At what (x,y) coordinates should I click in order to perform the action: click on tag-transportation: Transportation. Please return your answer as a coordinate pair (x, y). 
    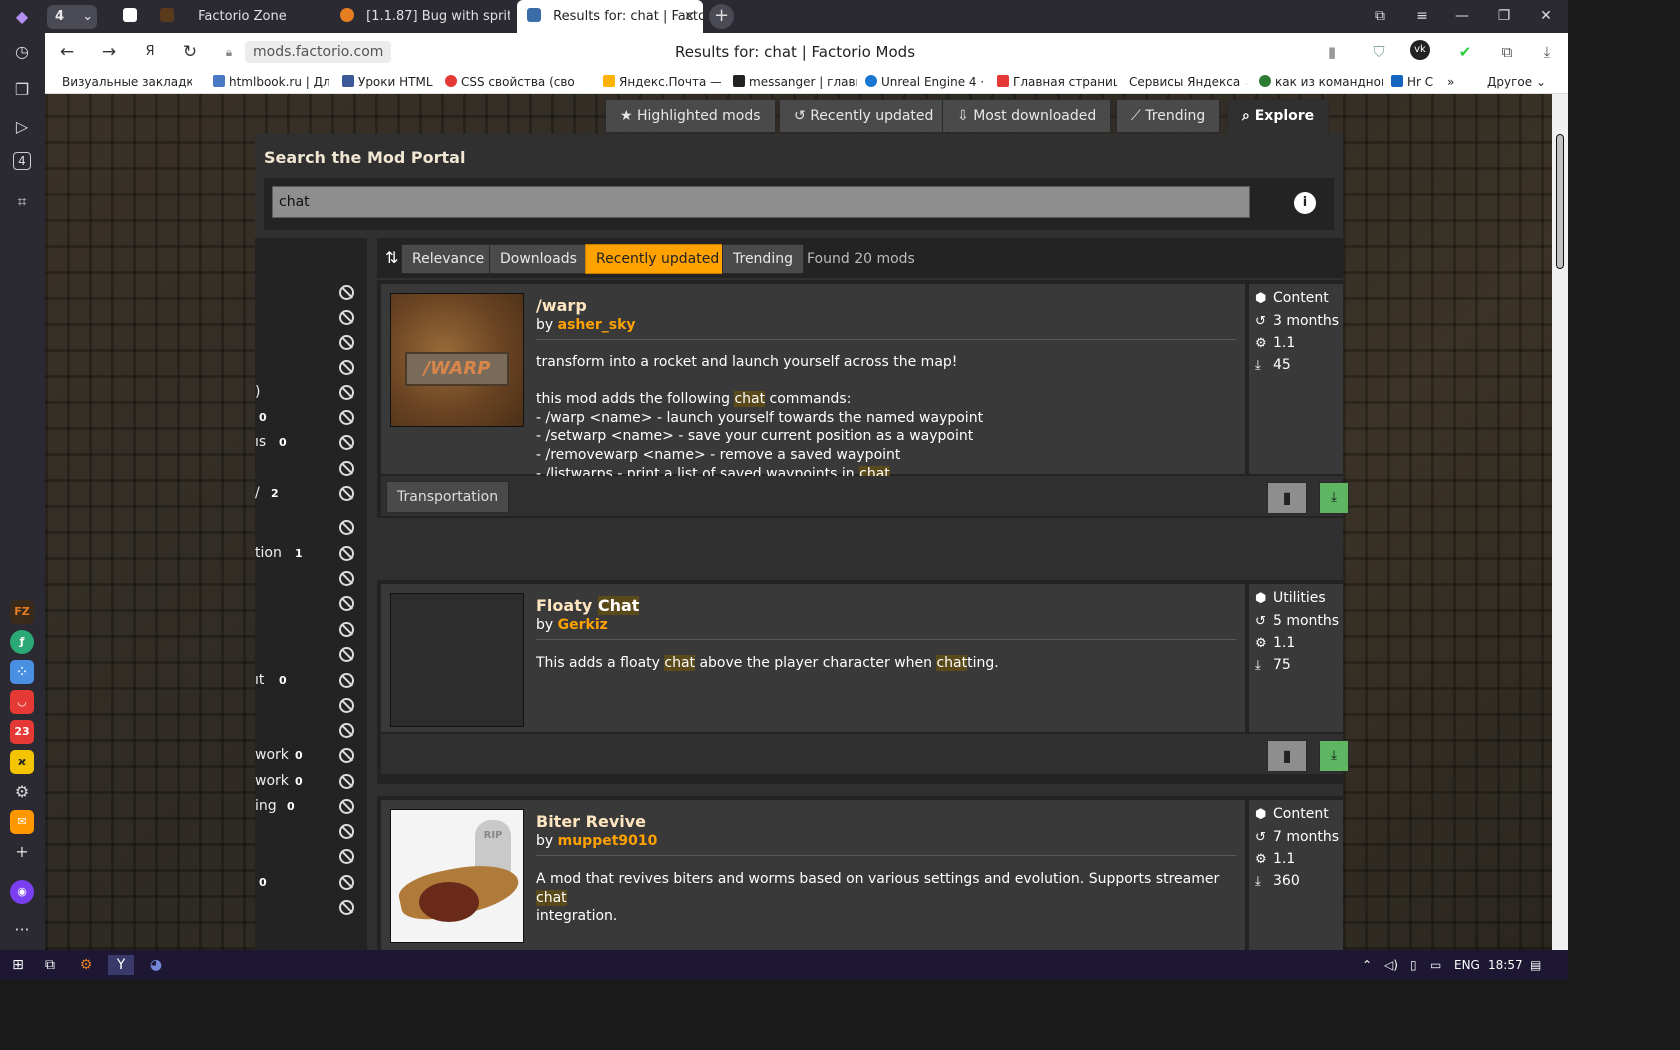
    Looking at the image, I should click on (448, 497).